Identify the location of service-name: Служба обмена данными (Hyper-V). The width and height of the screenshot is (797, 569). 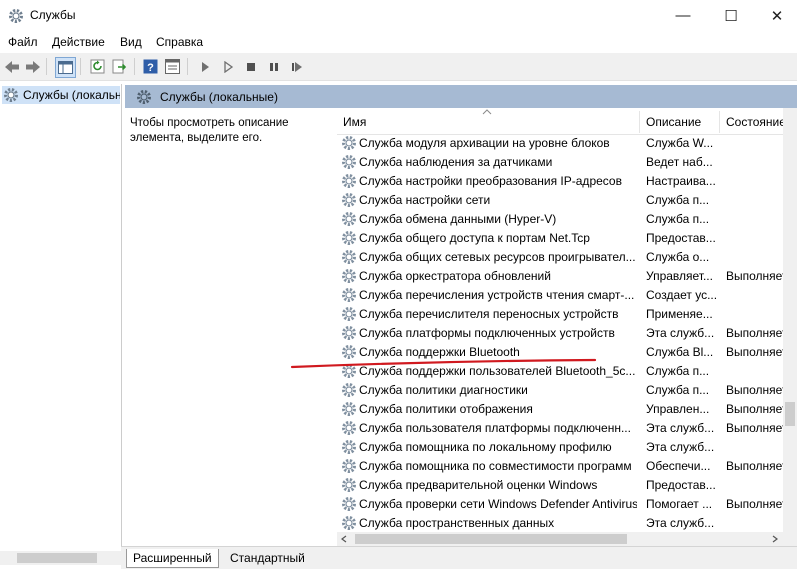
(458, 219).